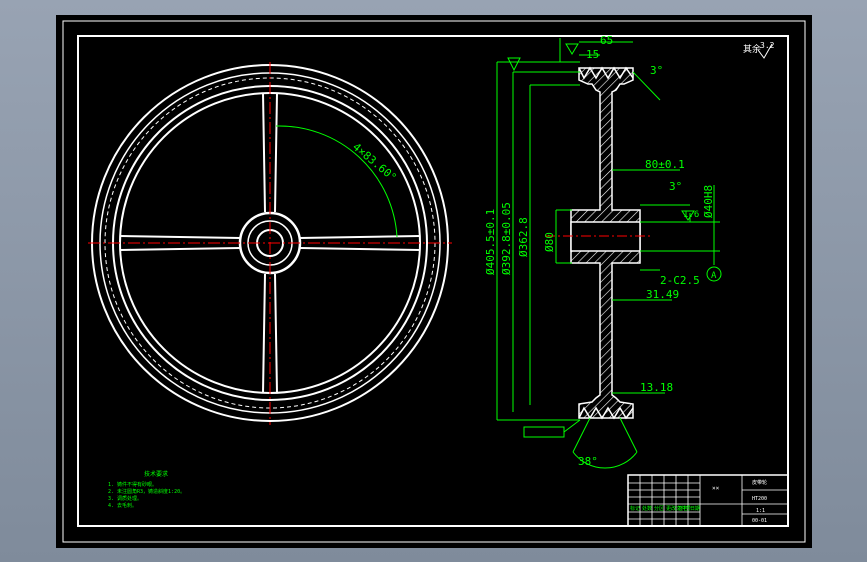 The image size is (867, 562). Describe the element at coordinates (665, 164) in the screenshot. I see `bore-depth-text: 80±0.1` at that location.